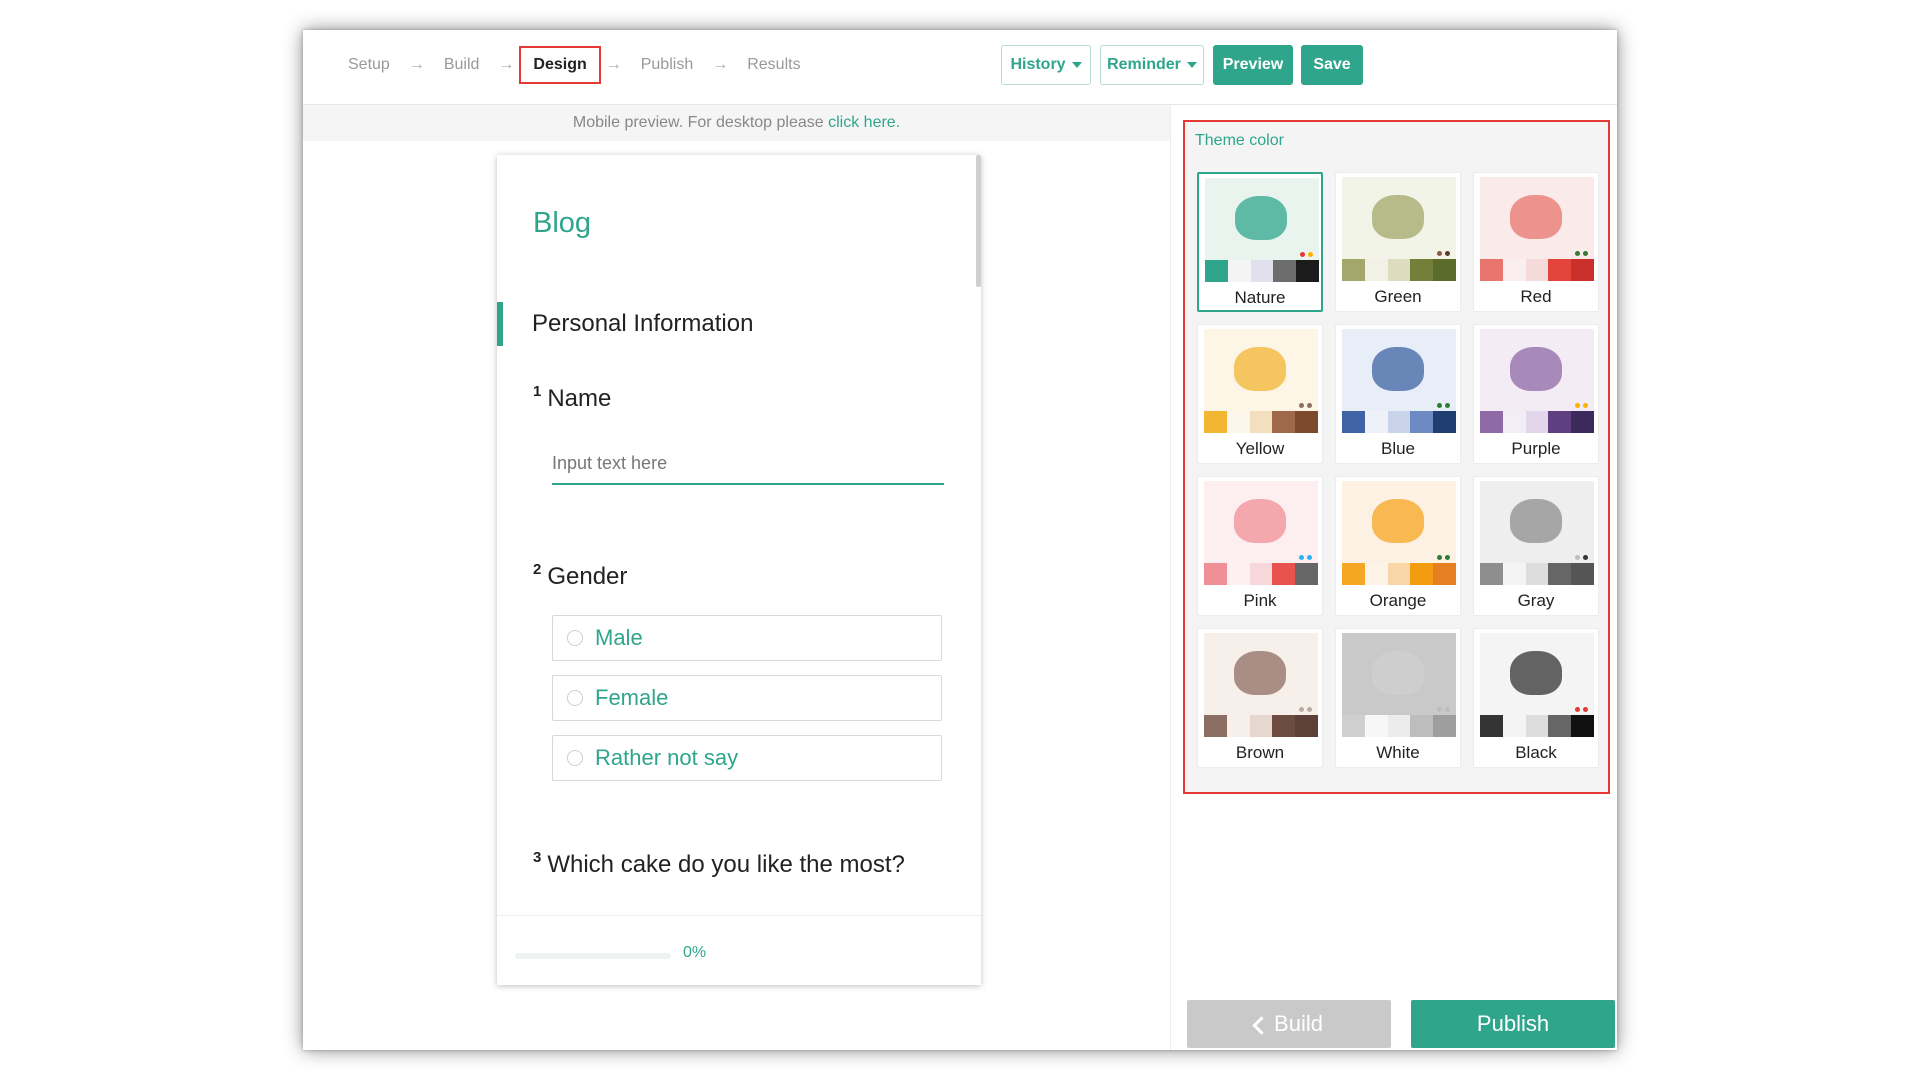 This screenshot has height=1080, width=1920. I want to click on step-publish: Publish, so click(667, 65).